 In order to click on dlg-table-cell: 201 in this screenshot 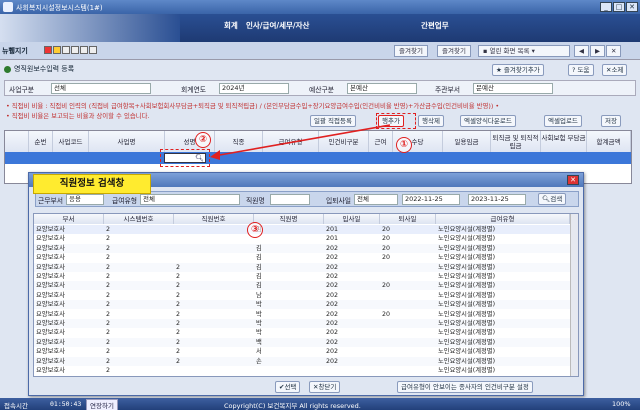, I will do `click(332, 229)`.